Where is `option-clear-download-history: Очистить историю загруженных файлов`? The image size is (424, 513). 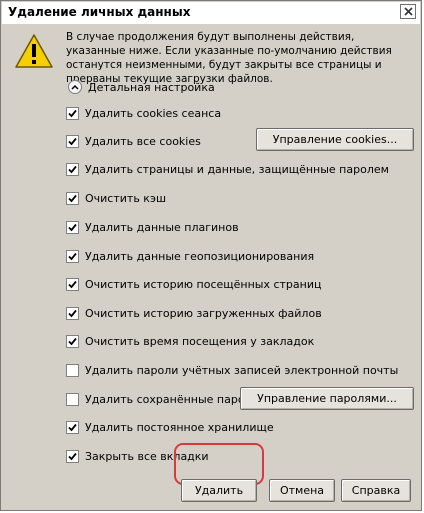
option-clear-download-history: Очистить историю загруженных файлов is located at coordinates (194, 313).